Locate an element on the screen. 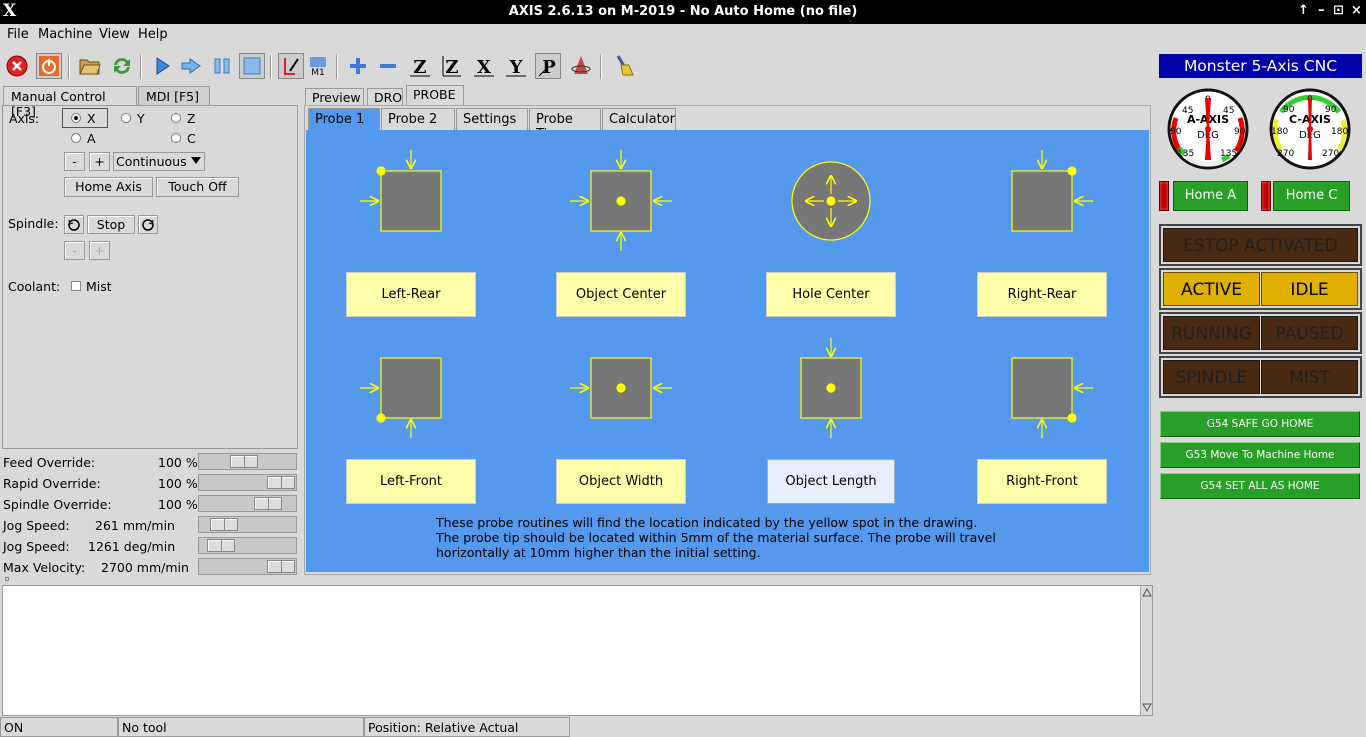 The image size is (1366, 737). menu-help: Help is located at coordinates (153, 34).